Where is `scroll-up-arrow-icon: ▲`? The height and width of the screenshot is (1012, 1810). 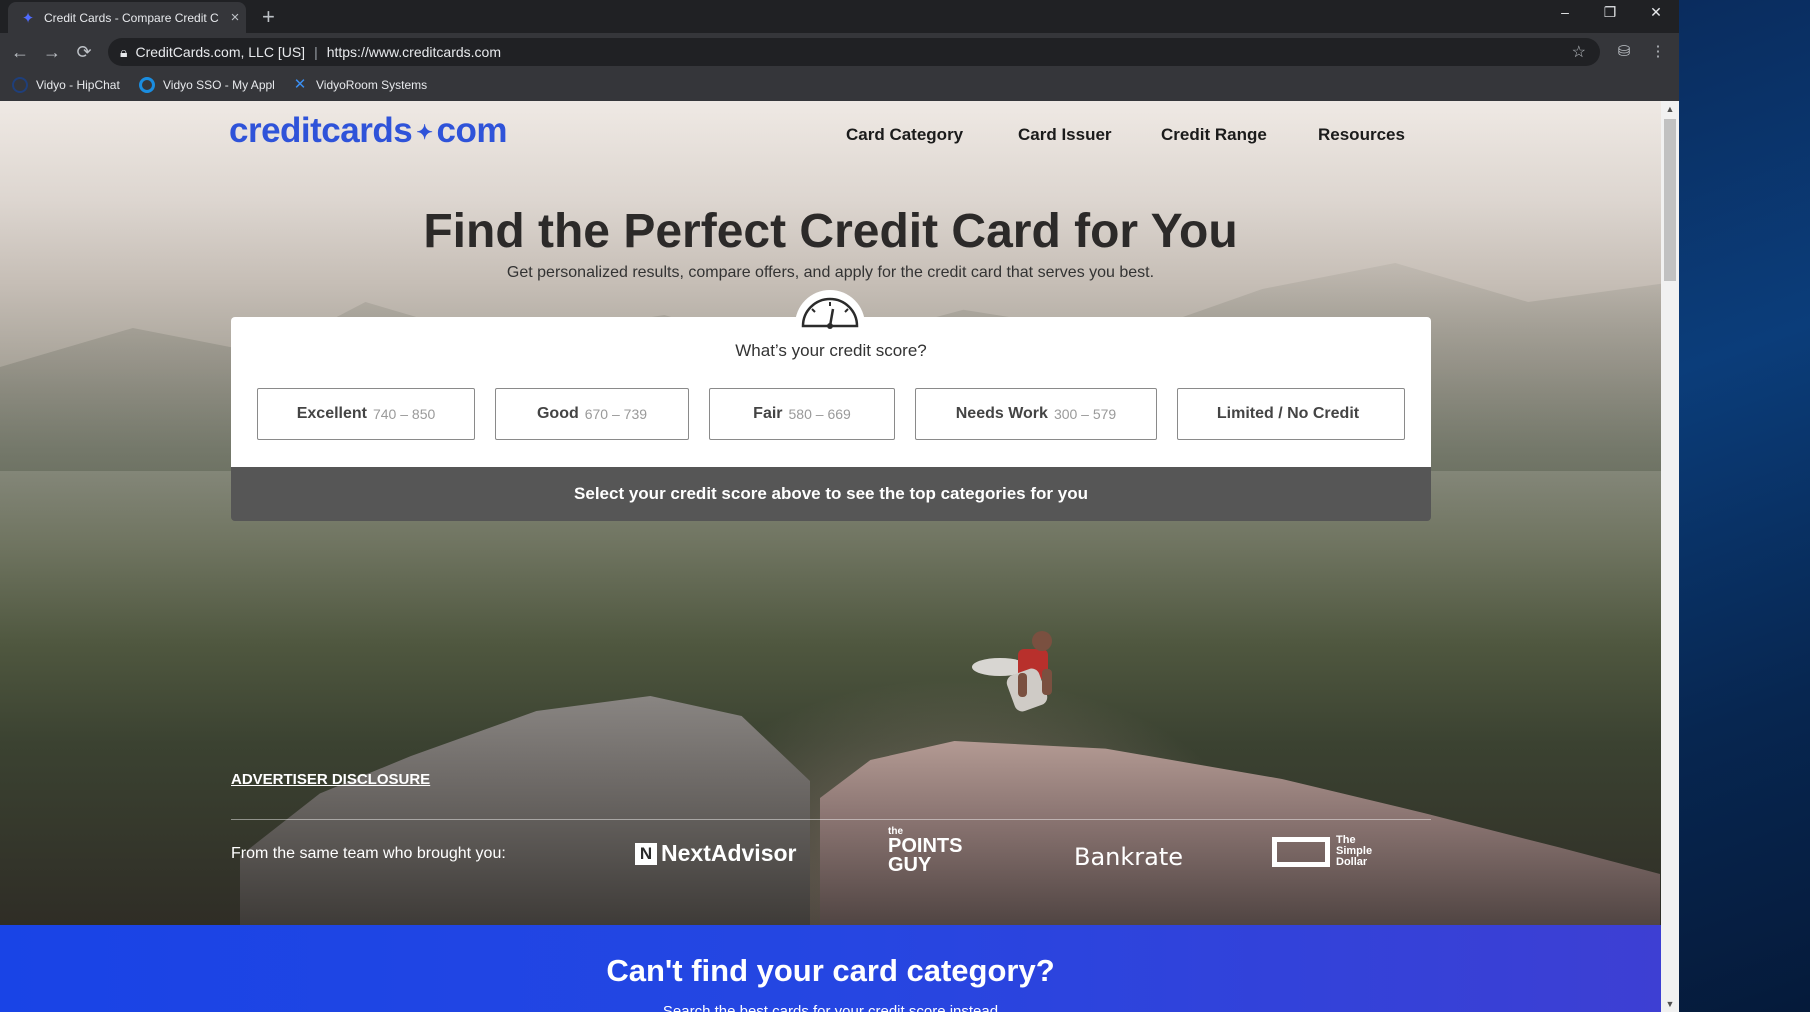
scroll-up-arrow-icon: ▲ is located at coordinates (1670, 109).